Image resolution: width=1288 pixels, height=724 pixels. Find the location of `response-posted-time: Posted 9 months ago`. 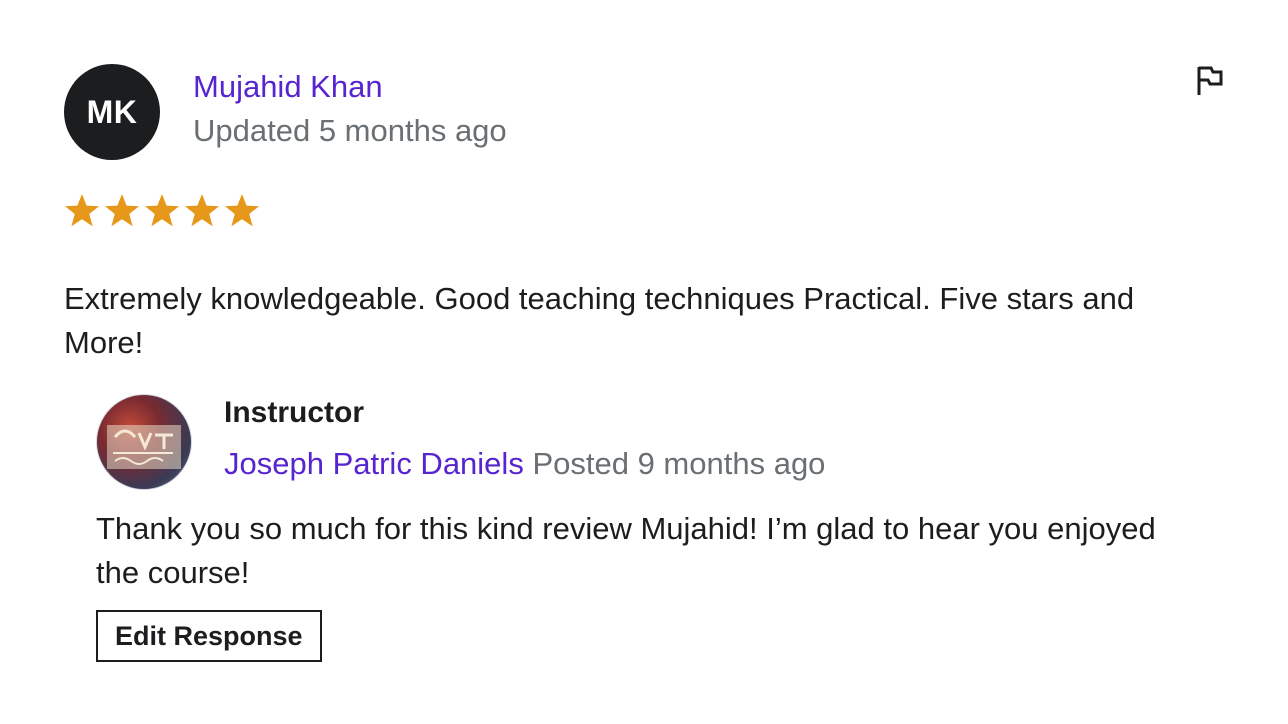

response-posted-time: Posted 9 months ago is located at coordinates (679, 463).